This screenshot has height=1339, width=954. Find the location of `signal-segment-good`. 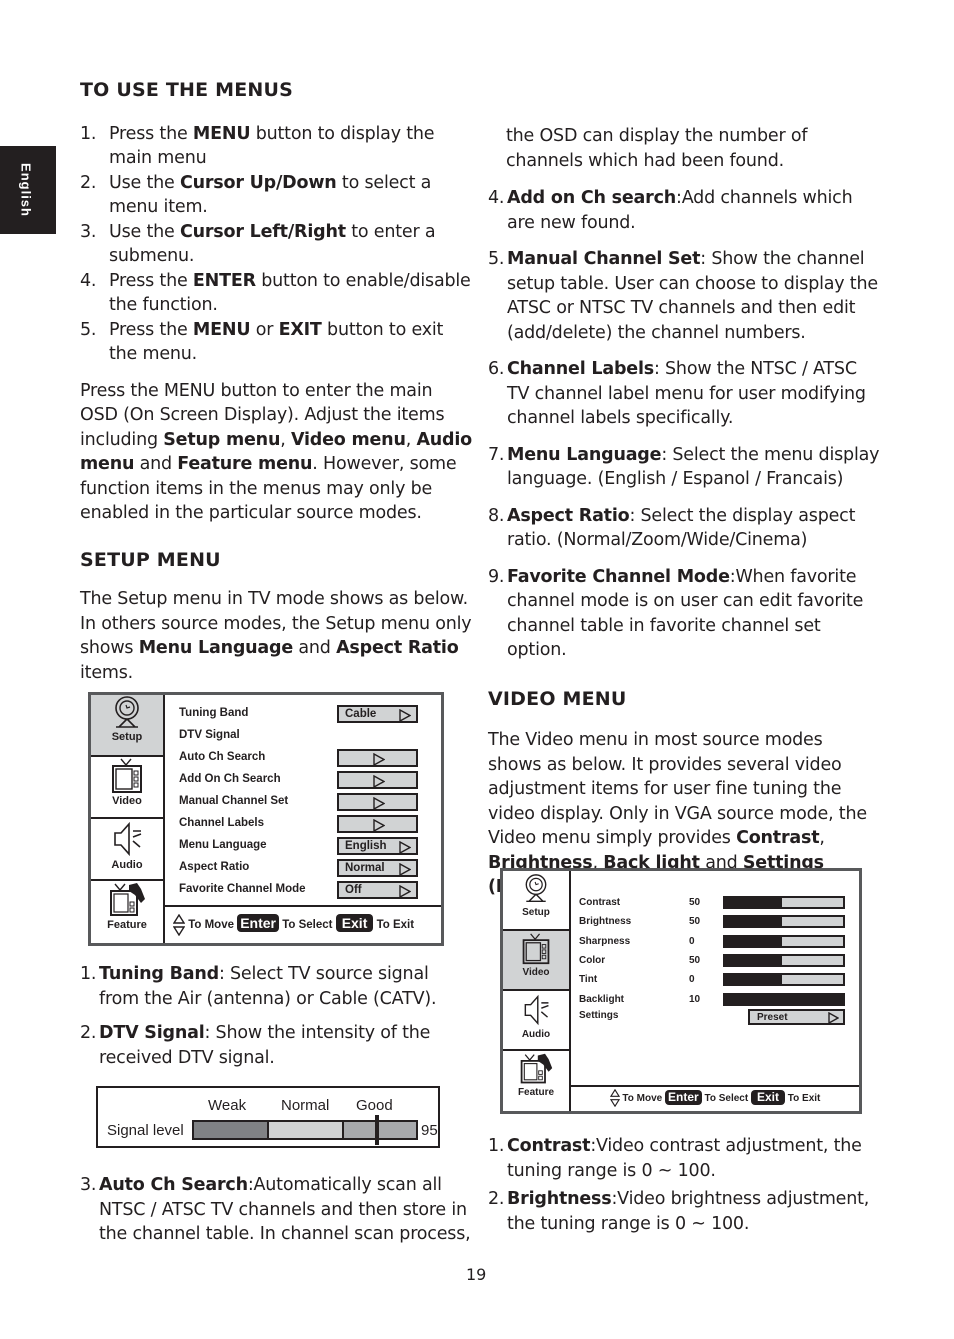

signal-segment-good is located at coordinates (380, 1130).